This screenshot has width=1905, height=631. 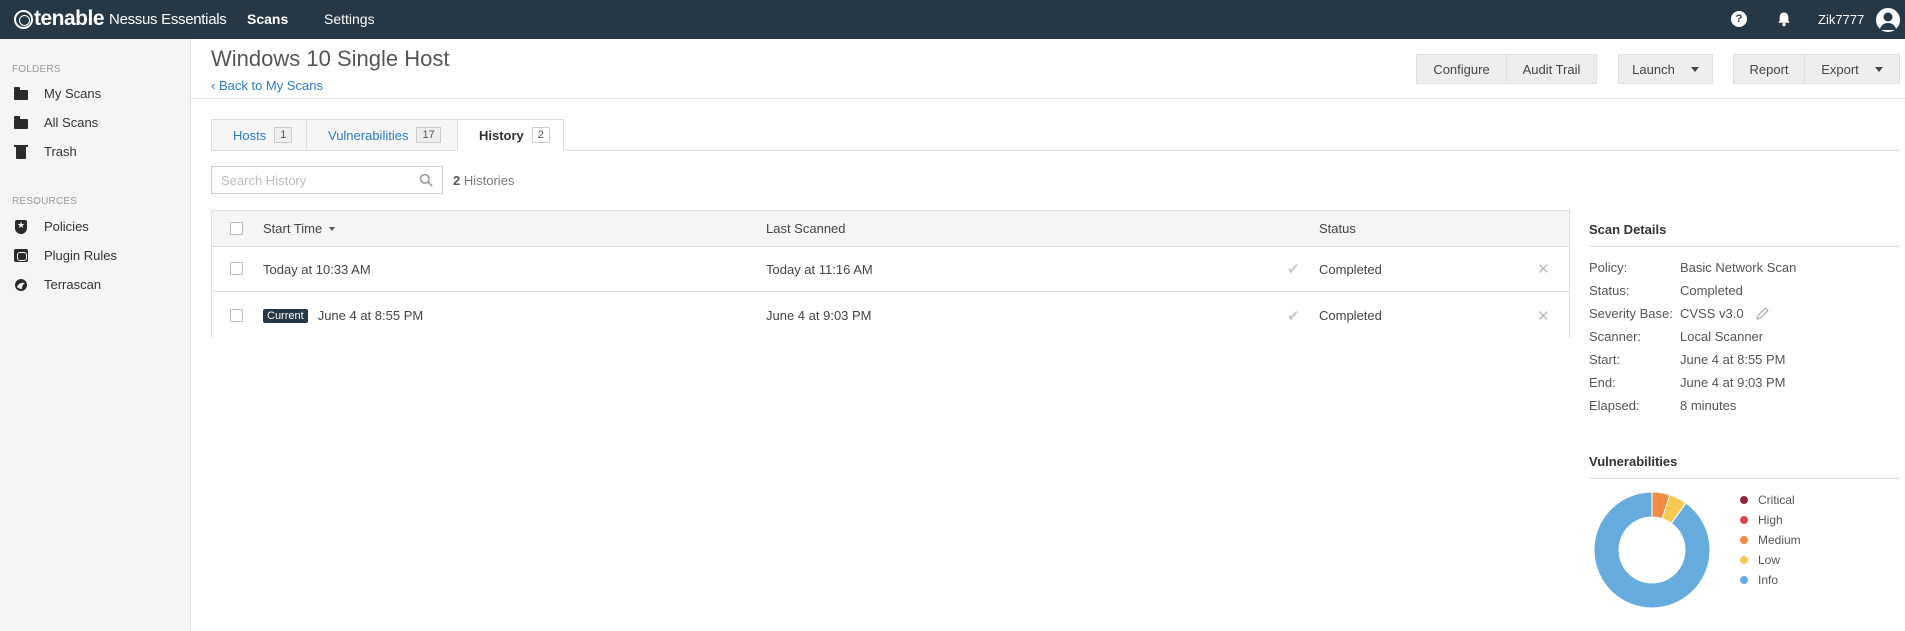 What do you see at coordinates (1733, 359) in the screenshot?
I see `detail-value-start: June 4 at 8:55 PM` at bounding box center [1733, 359].